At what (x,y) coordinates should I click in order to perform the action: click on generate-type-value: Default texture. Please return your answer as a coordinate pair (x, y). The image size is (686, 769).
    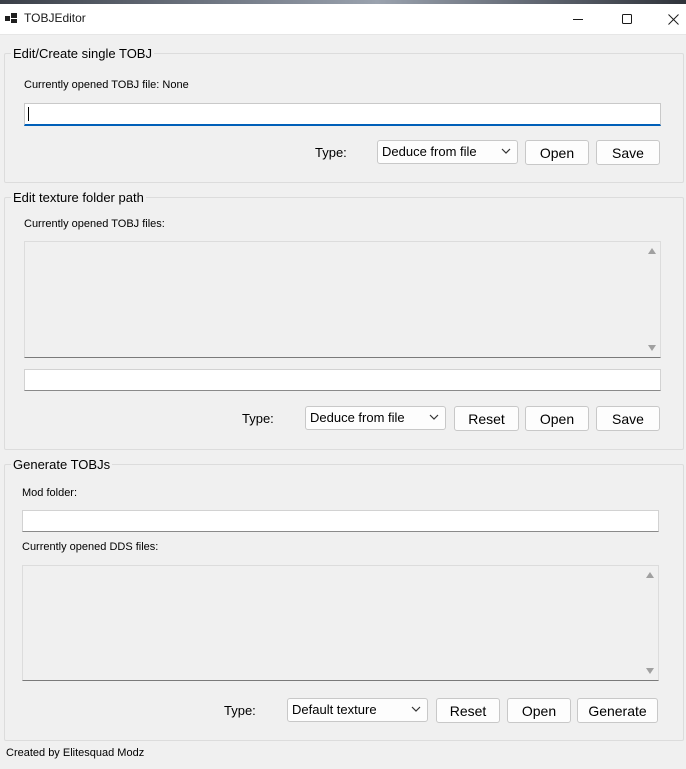
    Looking at the image, I should click on (334, 709).